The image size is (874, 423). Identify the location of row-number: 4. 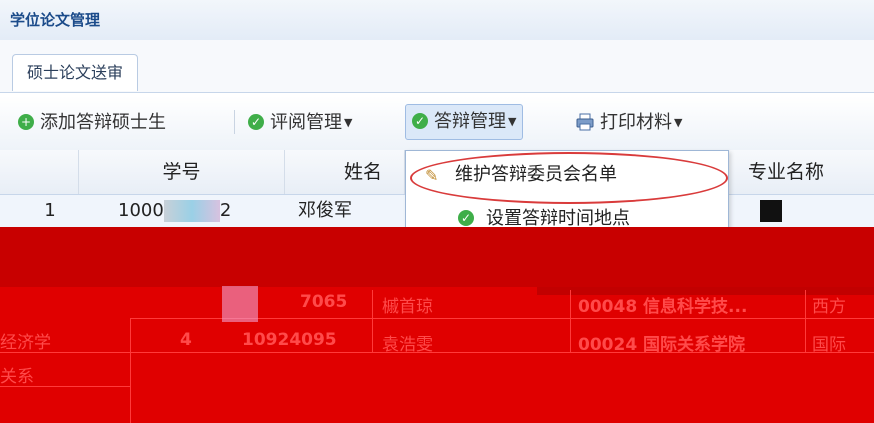
(186, 340).